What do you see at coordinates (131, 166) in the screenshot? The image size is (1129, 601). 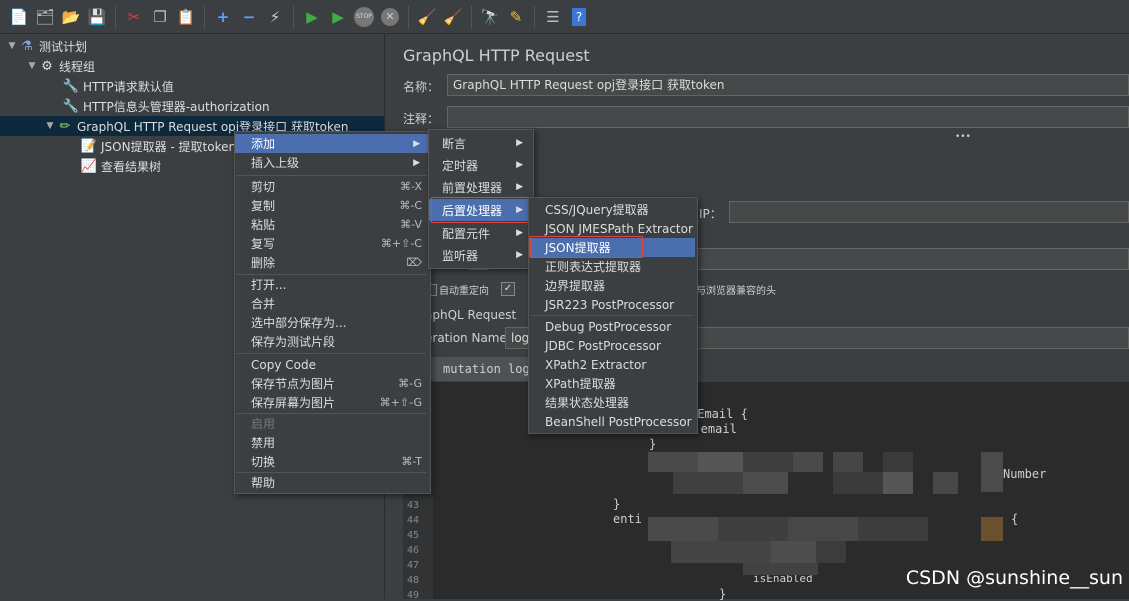 I see `tree-item-label: 查看结果树` at bounding box center [131, 166].